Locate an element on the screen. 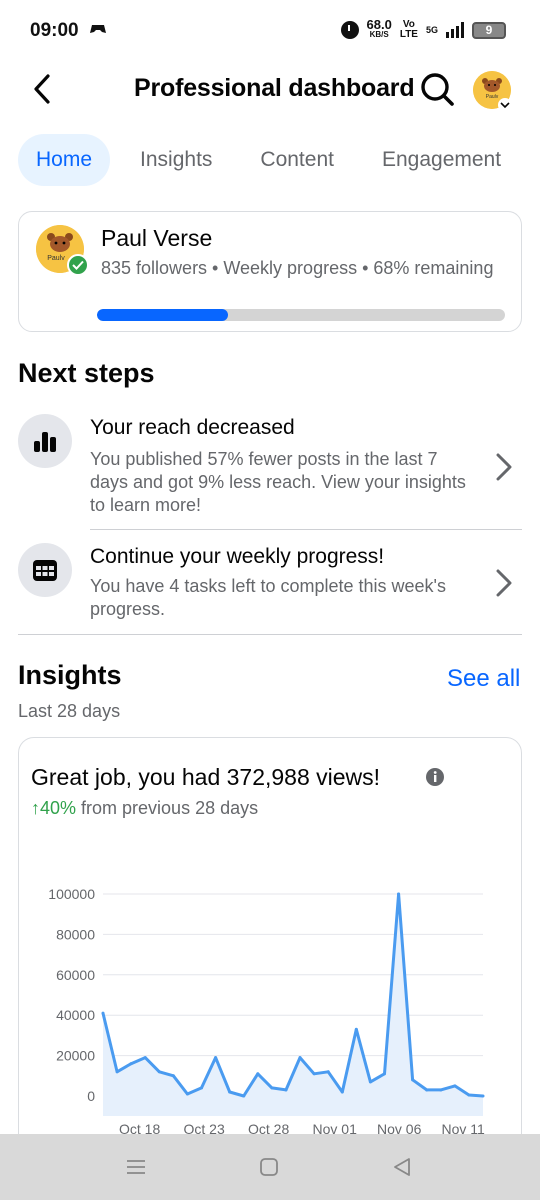 Image resolution: width=540 pixels, height=1200 pixels. y-tick-label: 80000 is located at coordinates (75, 934).